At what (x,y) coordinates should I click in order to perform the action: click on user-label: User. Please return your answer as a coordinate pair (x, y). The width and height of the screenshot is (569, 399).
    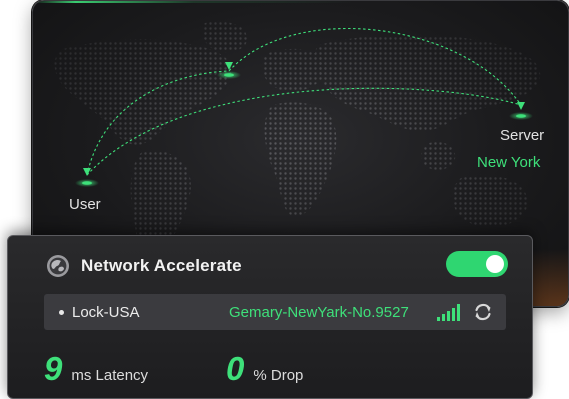
    Looking at the image, I should click on (85, 204).